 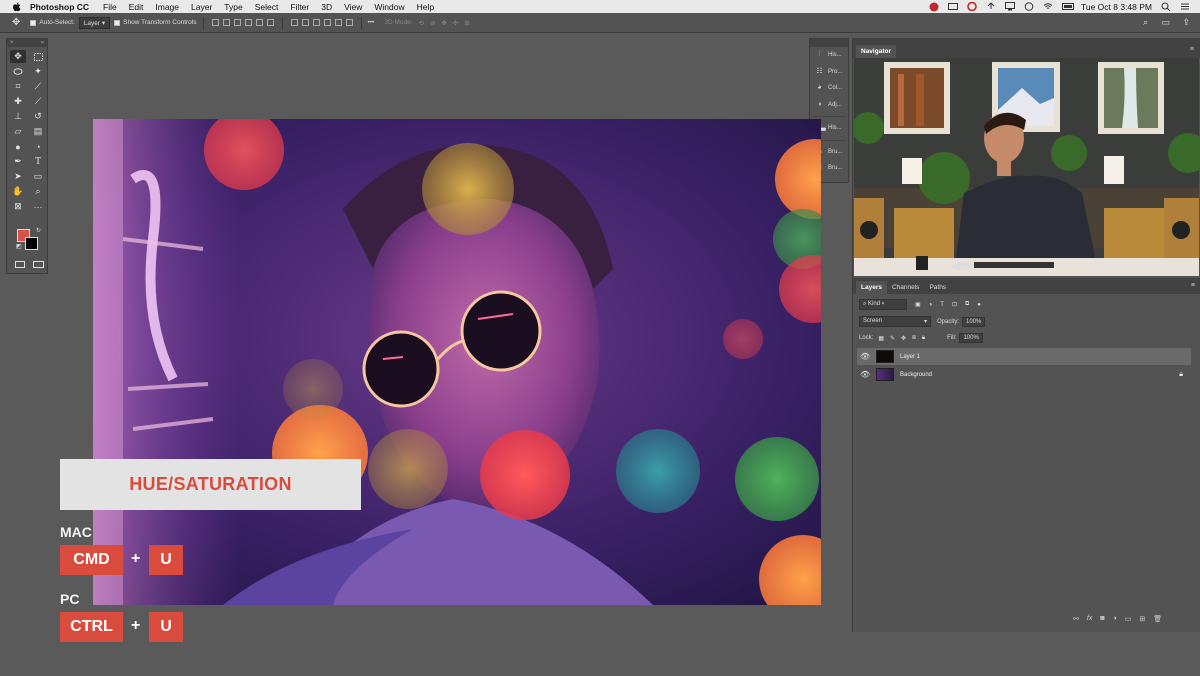 What do you see at coordinates (267, 7) in the screenshot?
I see `menu-select: Select` at bounding box center [267, 7].